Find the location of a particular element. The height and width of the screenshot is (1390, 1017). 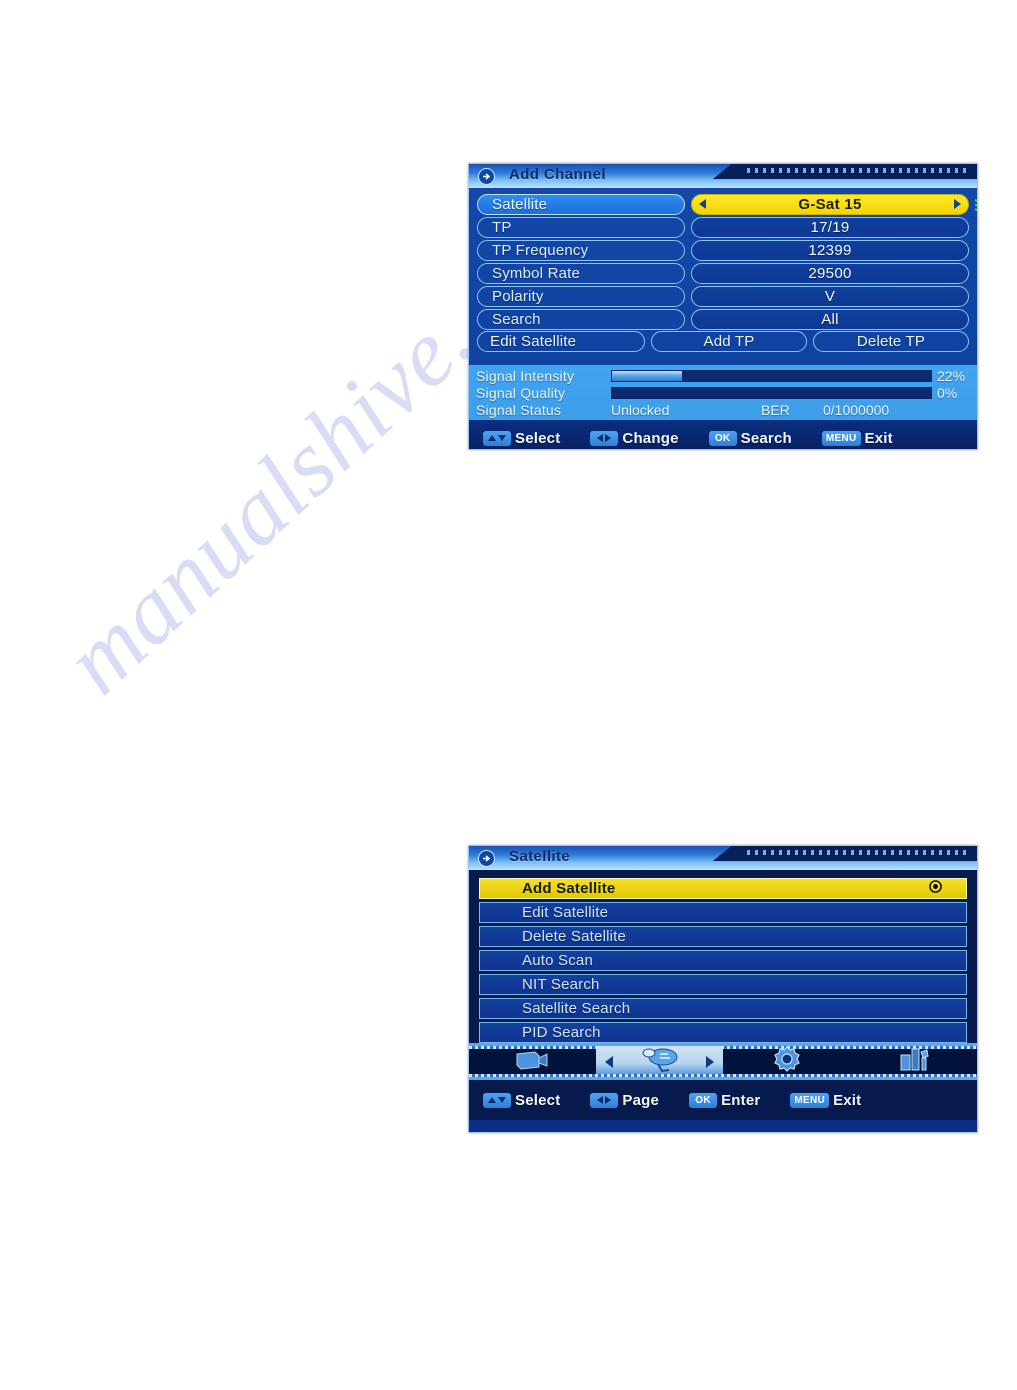

satellite-title: Satellite is located at coordinates (540, 856).